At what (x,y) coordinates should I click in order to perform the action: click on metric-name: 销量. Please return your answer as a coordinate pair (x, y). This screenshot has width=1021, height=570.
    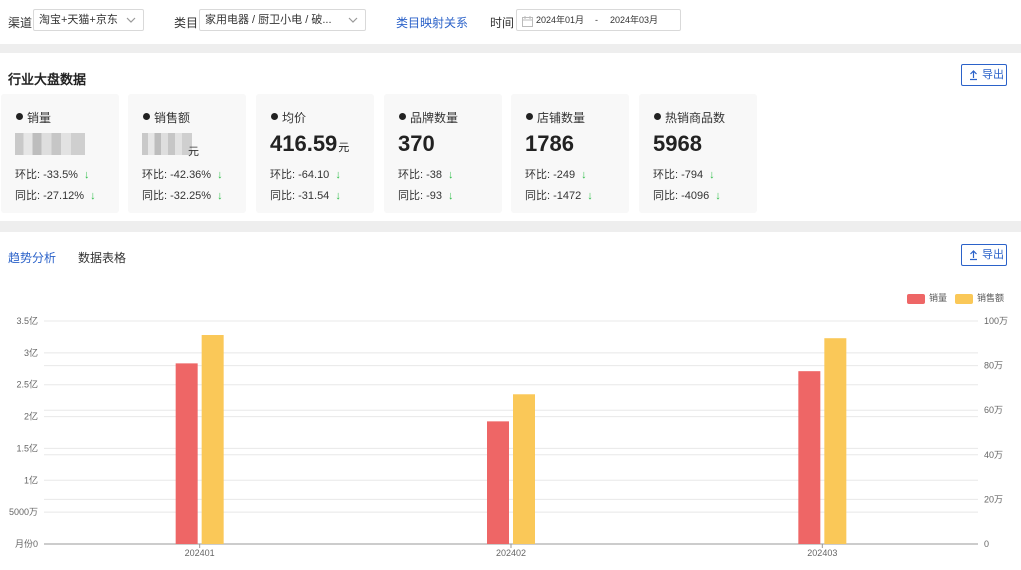
    Looking at the image, I should click on (39, 118).